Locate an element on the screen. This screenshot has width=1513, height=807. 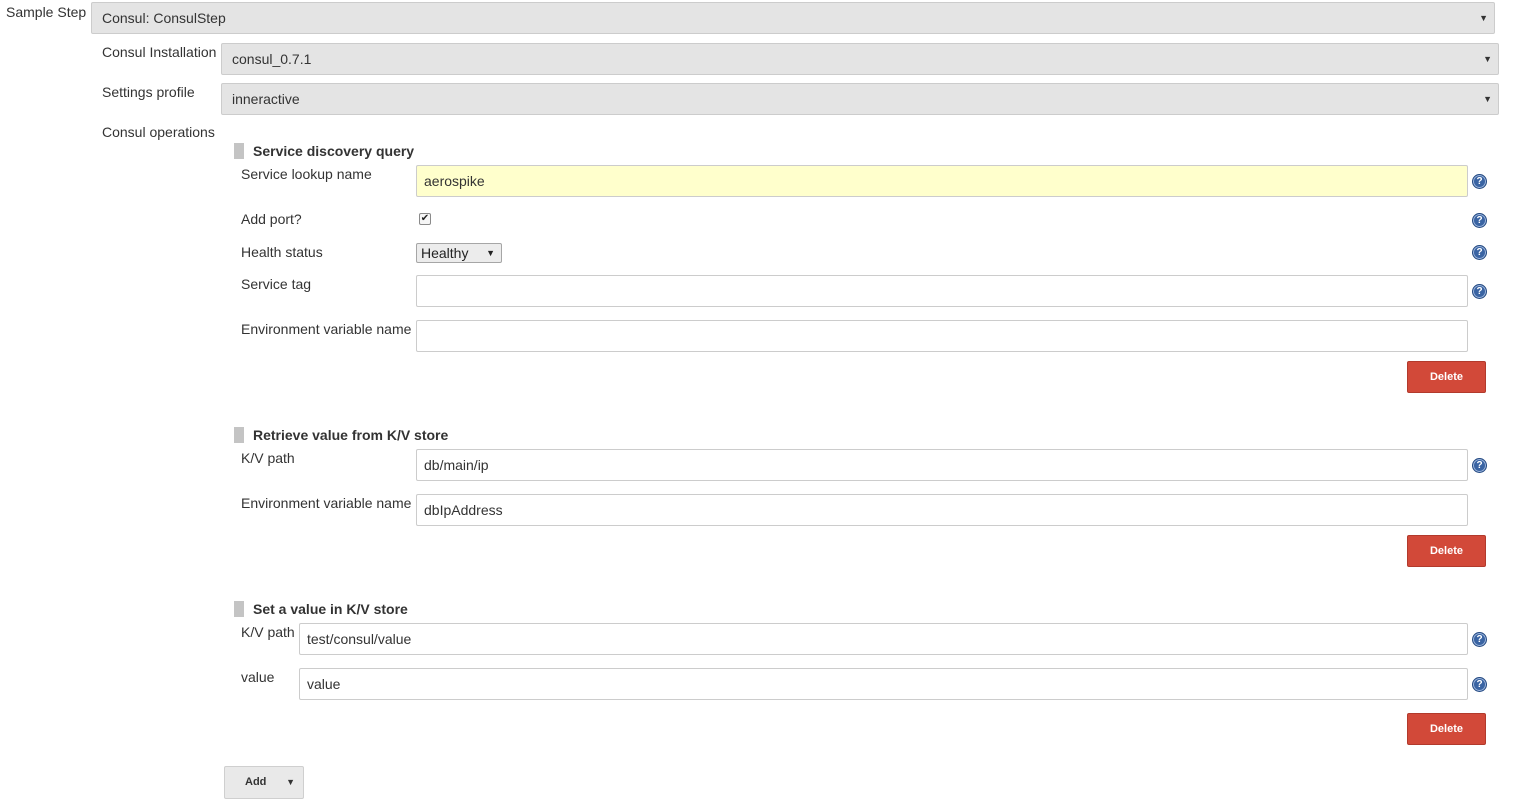
kv-get-delete-button: Delete is located at coordinates (1446, 551).